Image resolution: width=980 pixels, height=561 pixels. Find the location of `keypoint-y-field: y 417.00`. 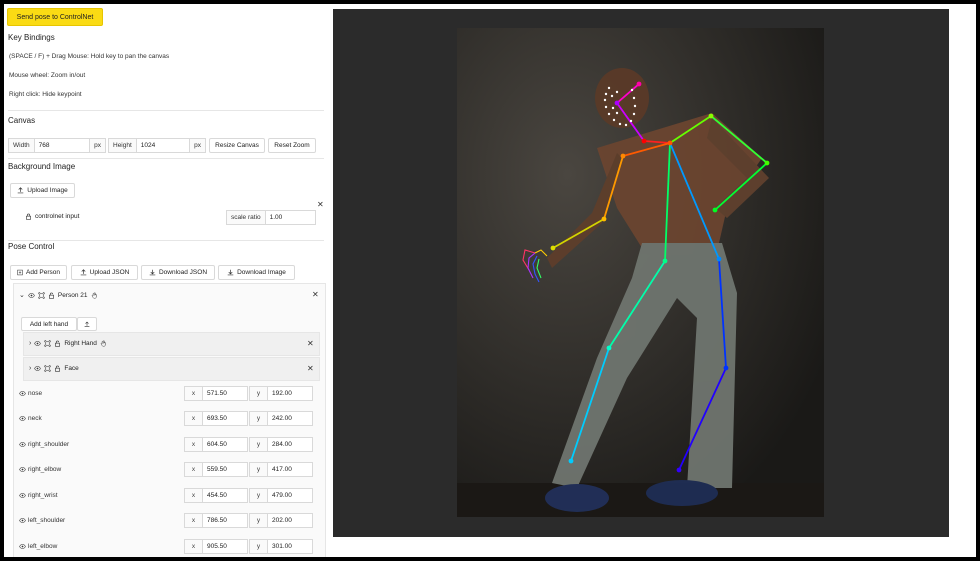

keypoint-y-field: y 417.00 is located at coordinates (281, 469).